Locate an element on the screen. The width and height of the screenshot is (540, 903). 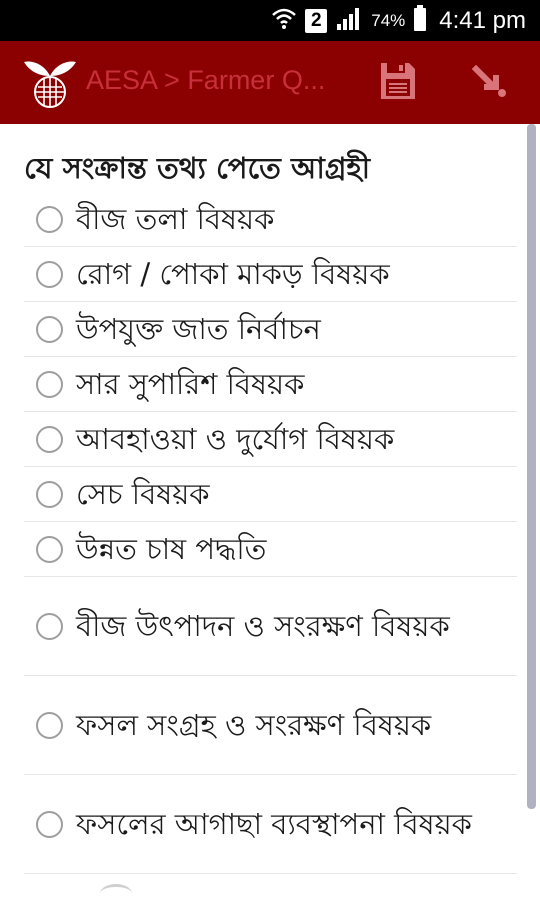
exit-arrow-icon is located at coordinates (489, 83).